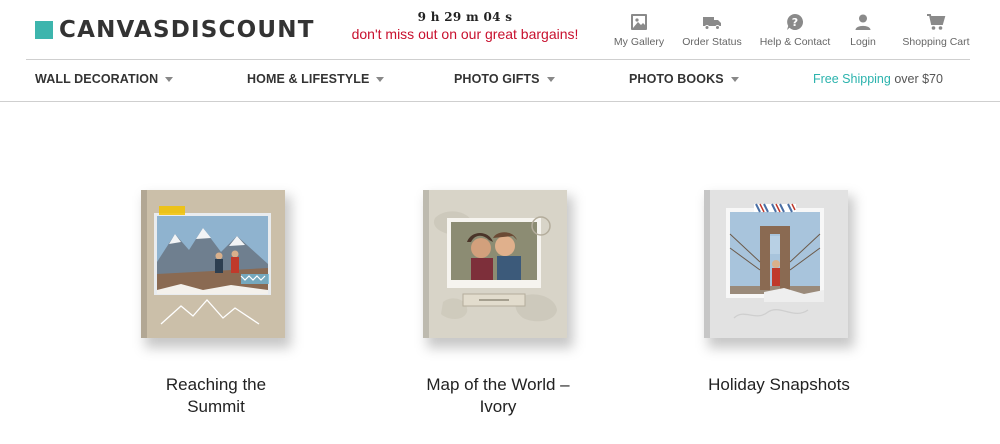  I want to click on help-icon: ?, so click(795, 21).